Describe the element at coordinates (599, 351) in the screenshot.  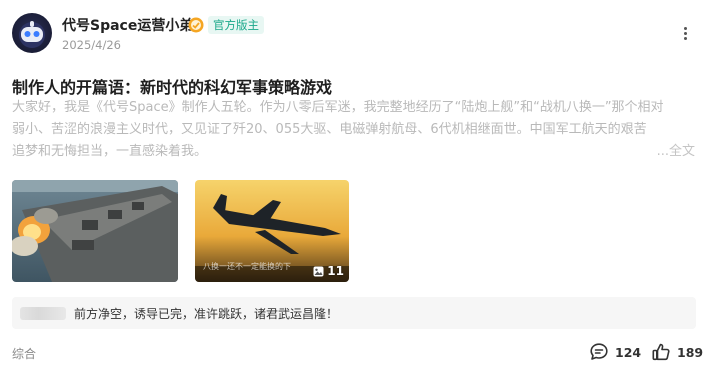
I see `comment-icon` at that location.